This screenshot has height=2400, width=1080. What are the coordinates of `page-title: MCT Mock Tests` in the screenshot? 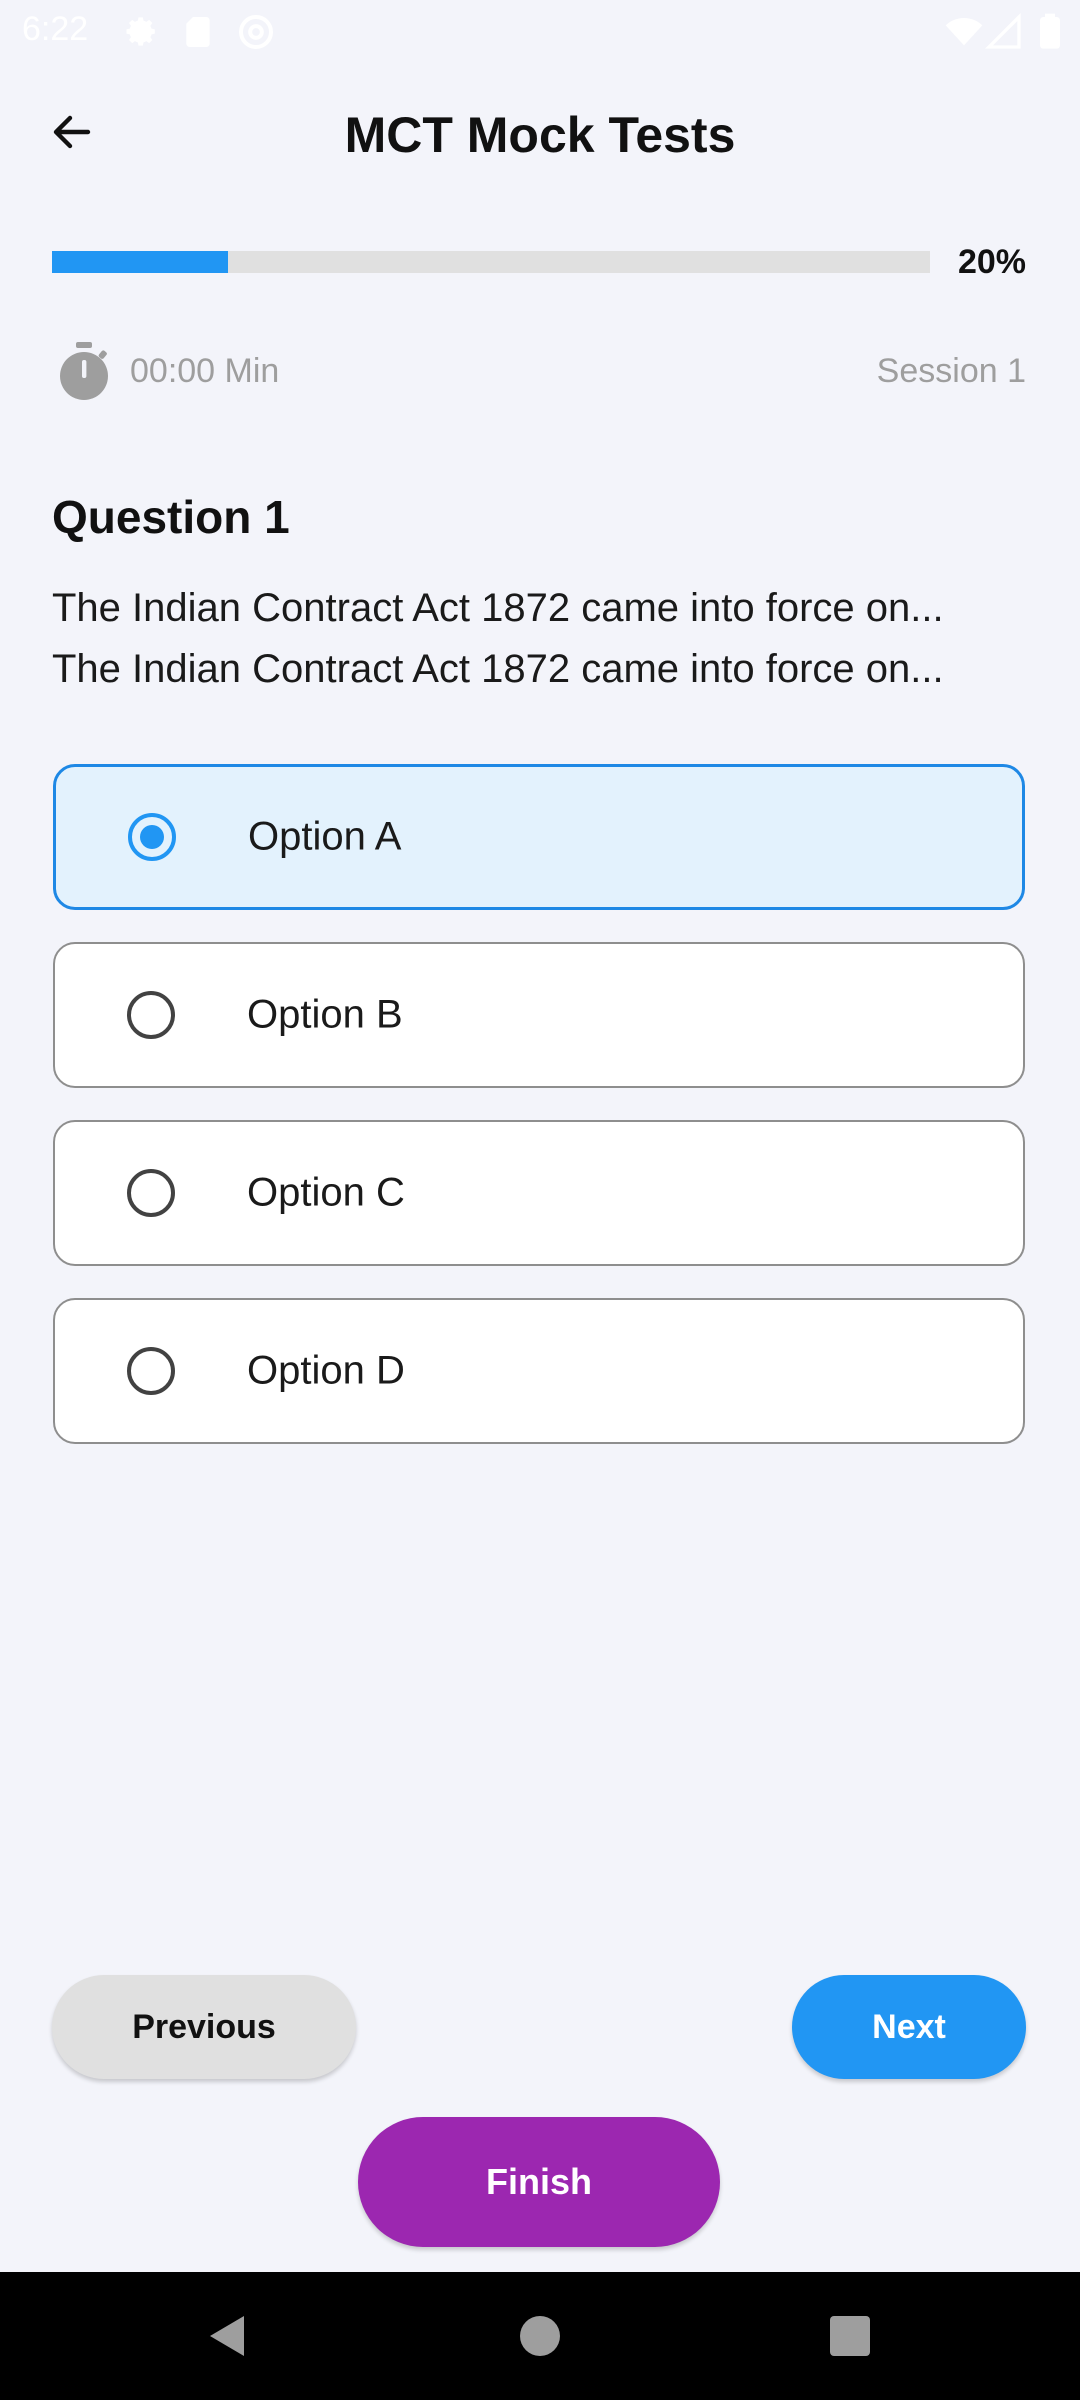 It's located at (540, 135).